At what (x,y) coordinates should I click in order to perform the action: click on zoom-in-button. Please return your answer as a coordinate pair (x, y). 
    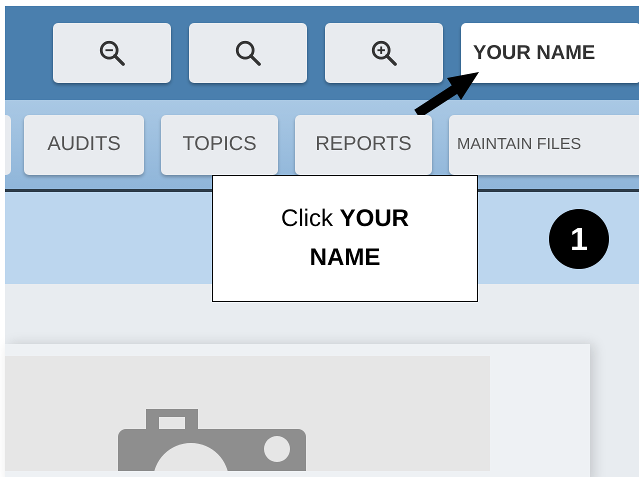
    Looking at the image, I should click on (384, 53).